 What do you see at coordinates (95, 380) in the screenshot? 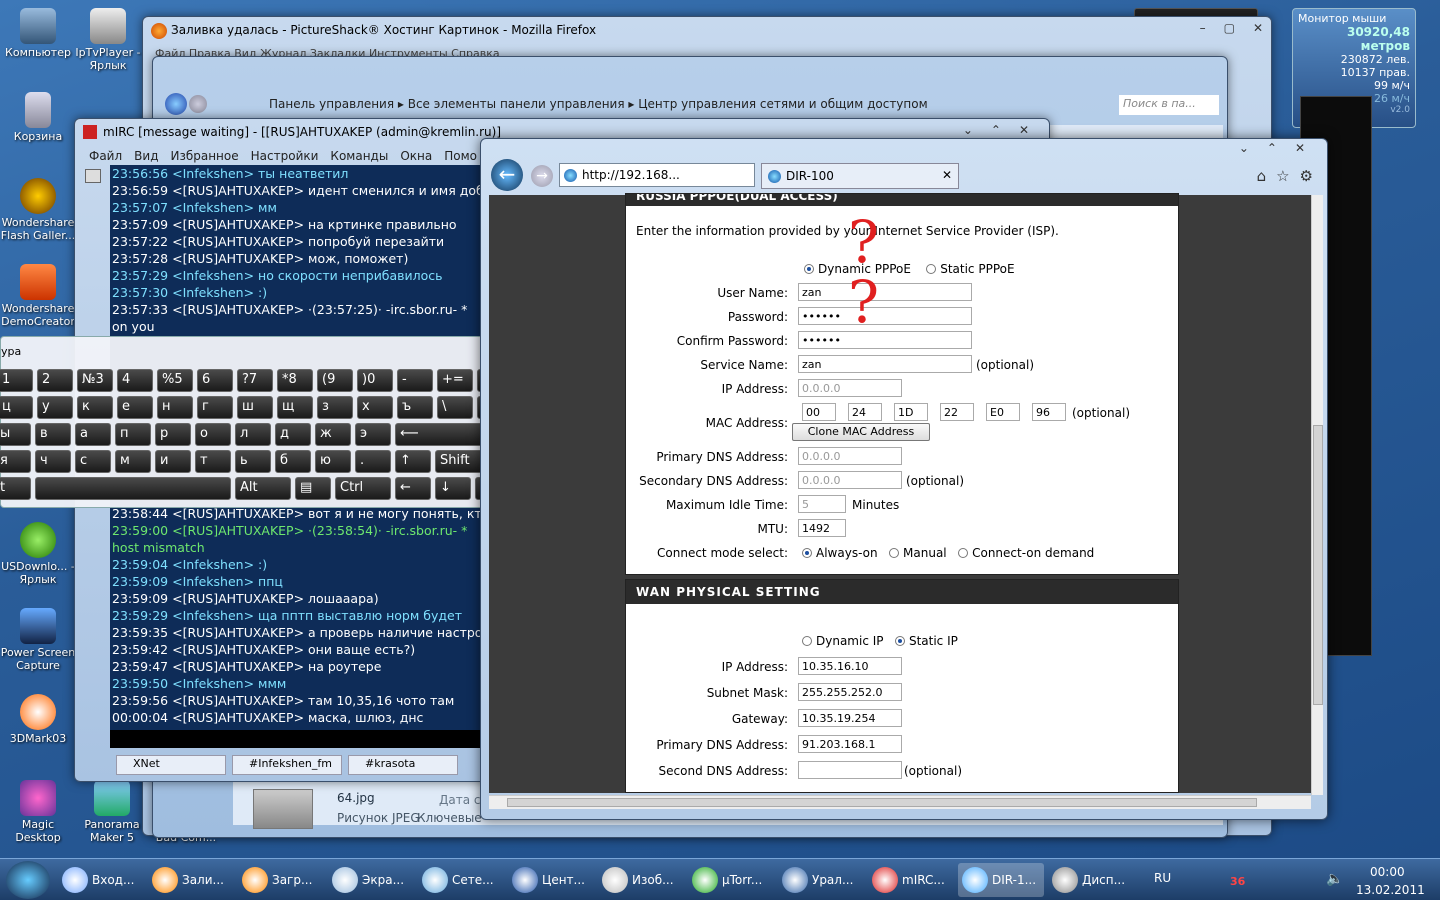
I see `key-№3: №3` at bounding box center [95, 380].